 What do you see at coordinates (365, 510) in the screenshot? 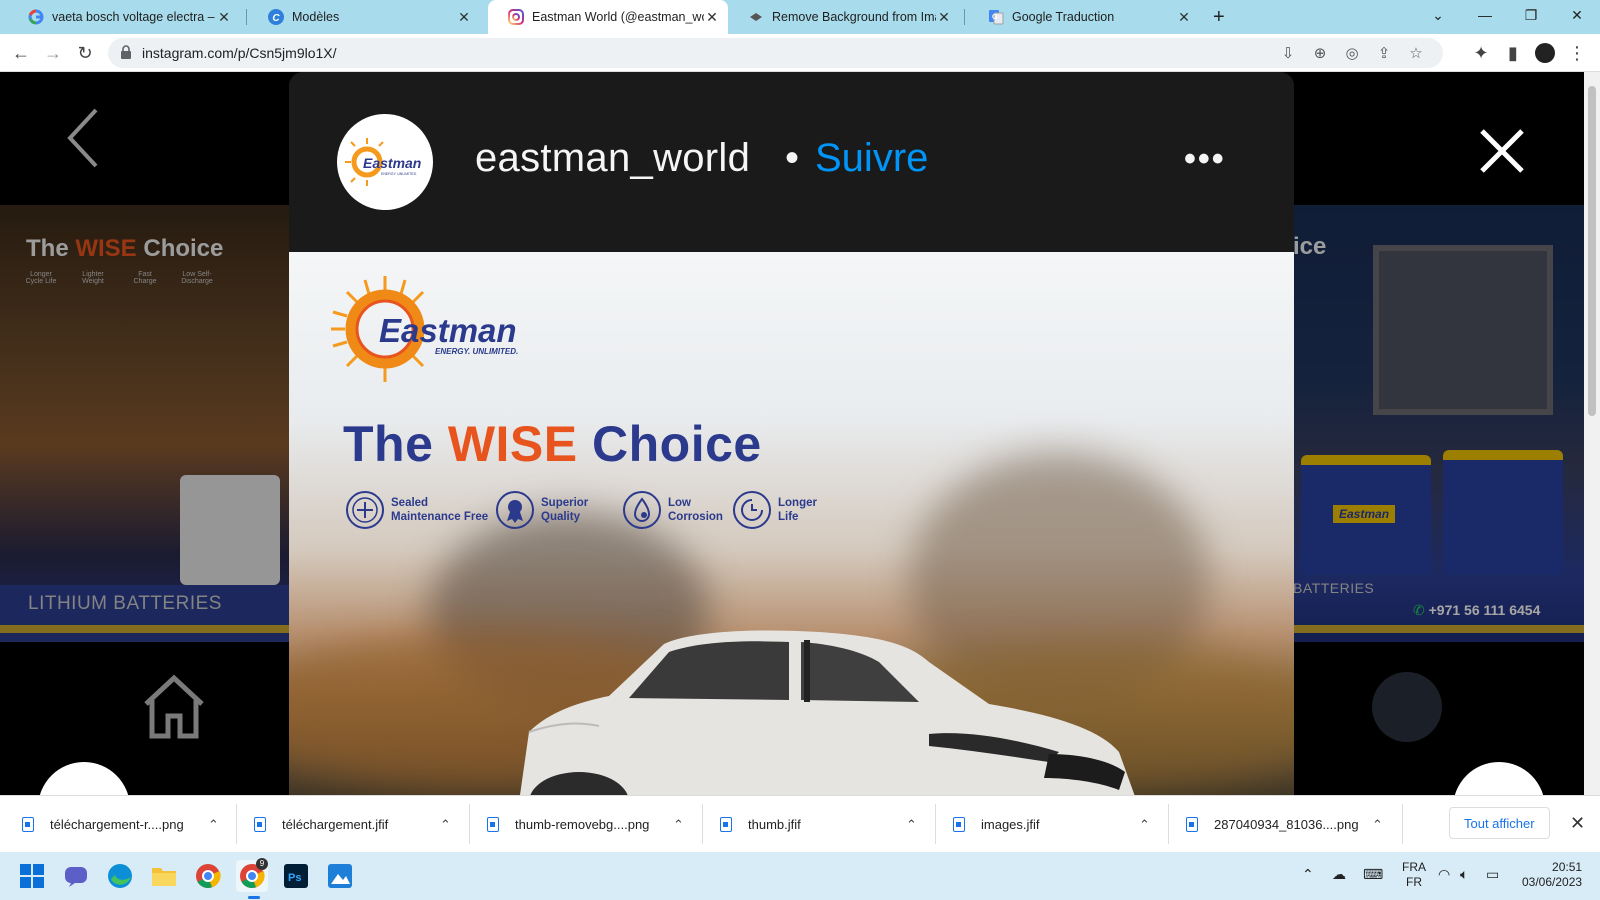
I see `maintenance-free-icon` at bounding box center [365, 510].